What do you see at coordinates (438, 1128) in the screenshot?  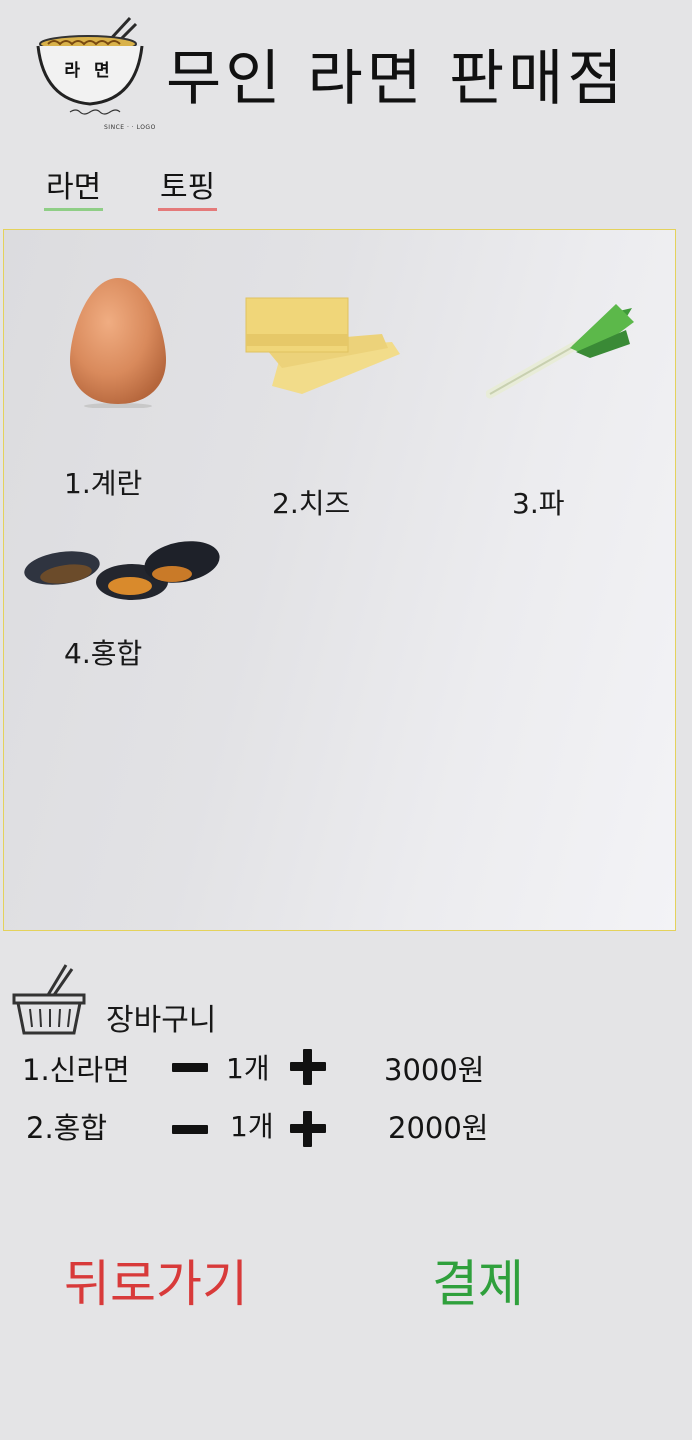 I see `cart-item-price: 2000원` at bounding box center [438, 1128].